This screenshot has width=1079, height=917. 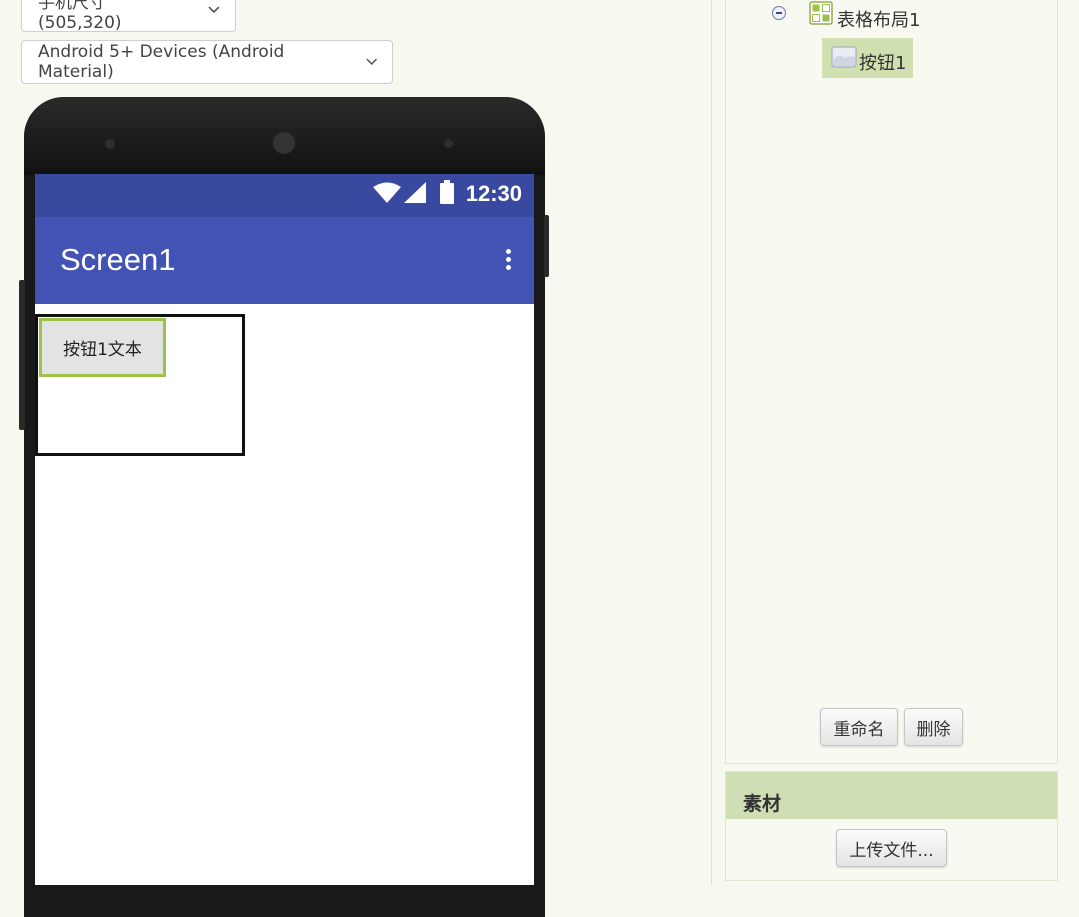 What do you see at coordinates (844, 57) in the screenshot?
I see `button-icon` at bounding box center [844, 57].